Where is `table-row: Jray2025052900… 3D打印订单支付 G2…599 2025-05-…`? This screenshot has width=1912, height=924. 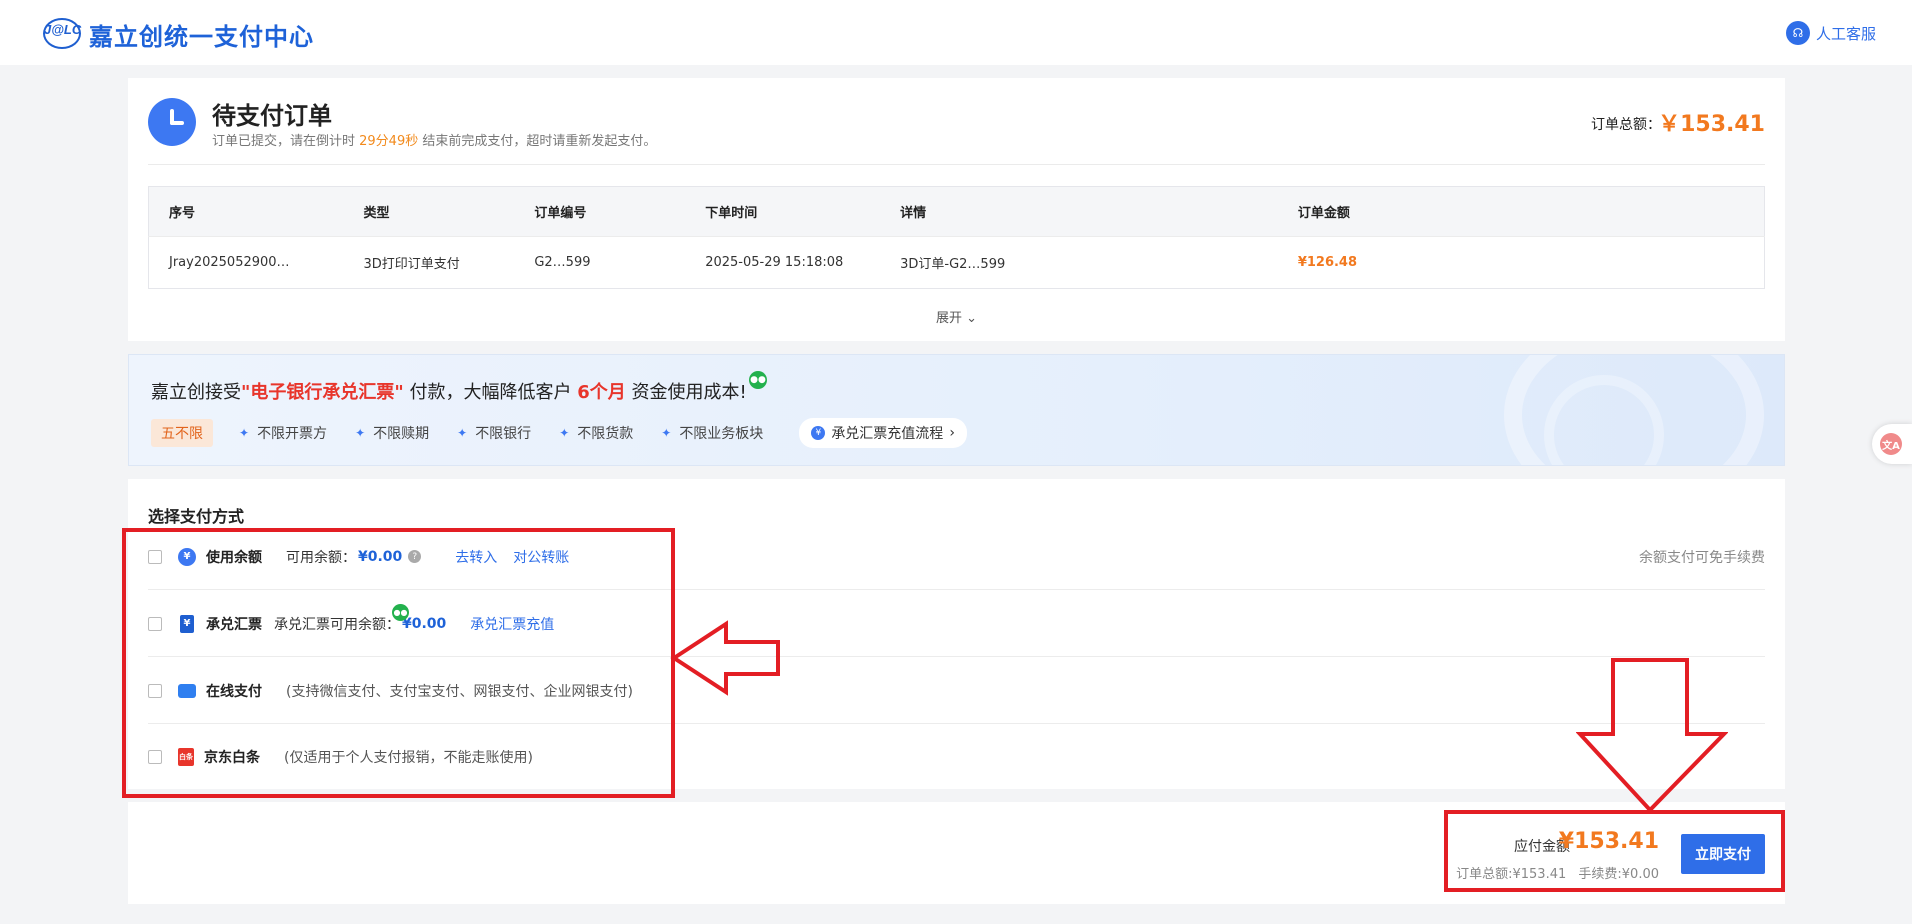
table-row: Jray2025052900… 3D打印订单支付 G2…599 2025-05-… is located at coordinates (956, 262).